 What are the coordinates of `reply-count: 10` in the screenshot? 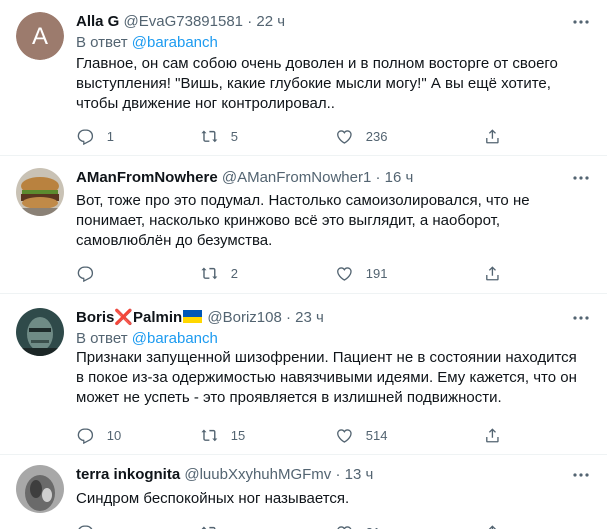 It's located at (114, 435).